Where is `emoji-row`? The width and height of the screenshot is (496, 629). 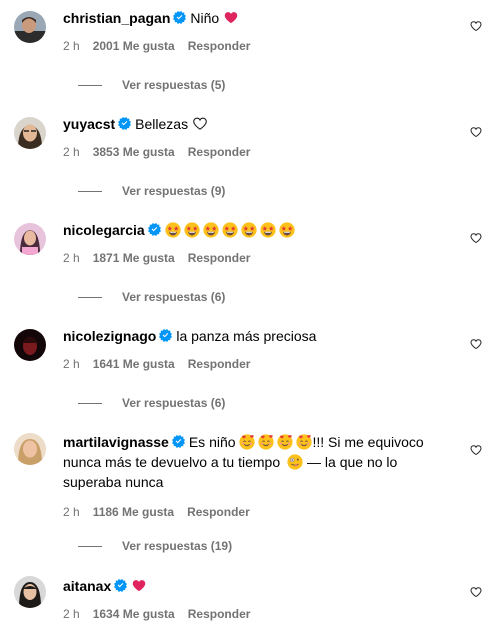
emoji-row is located at coordinates (231, 230).